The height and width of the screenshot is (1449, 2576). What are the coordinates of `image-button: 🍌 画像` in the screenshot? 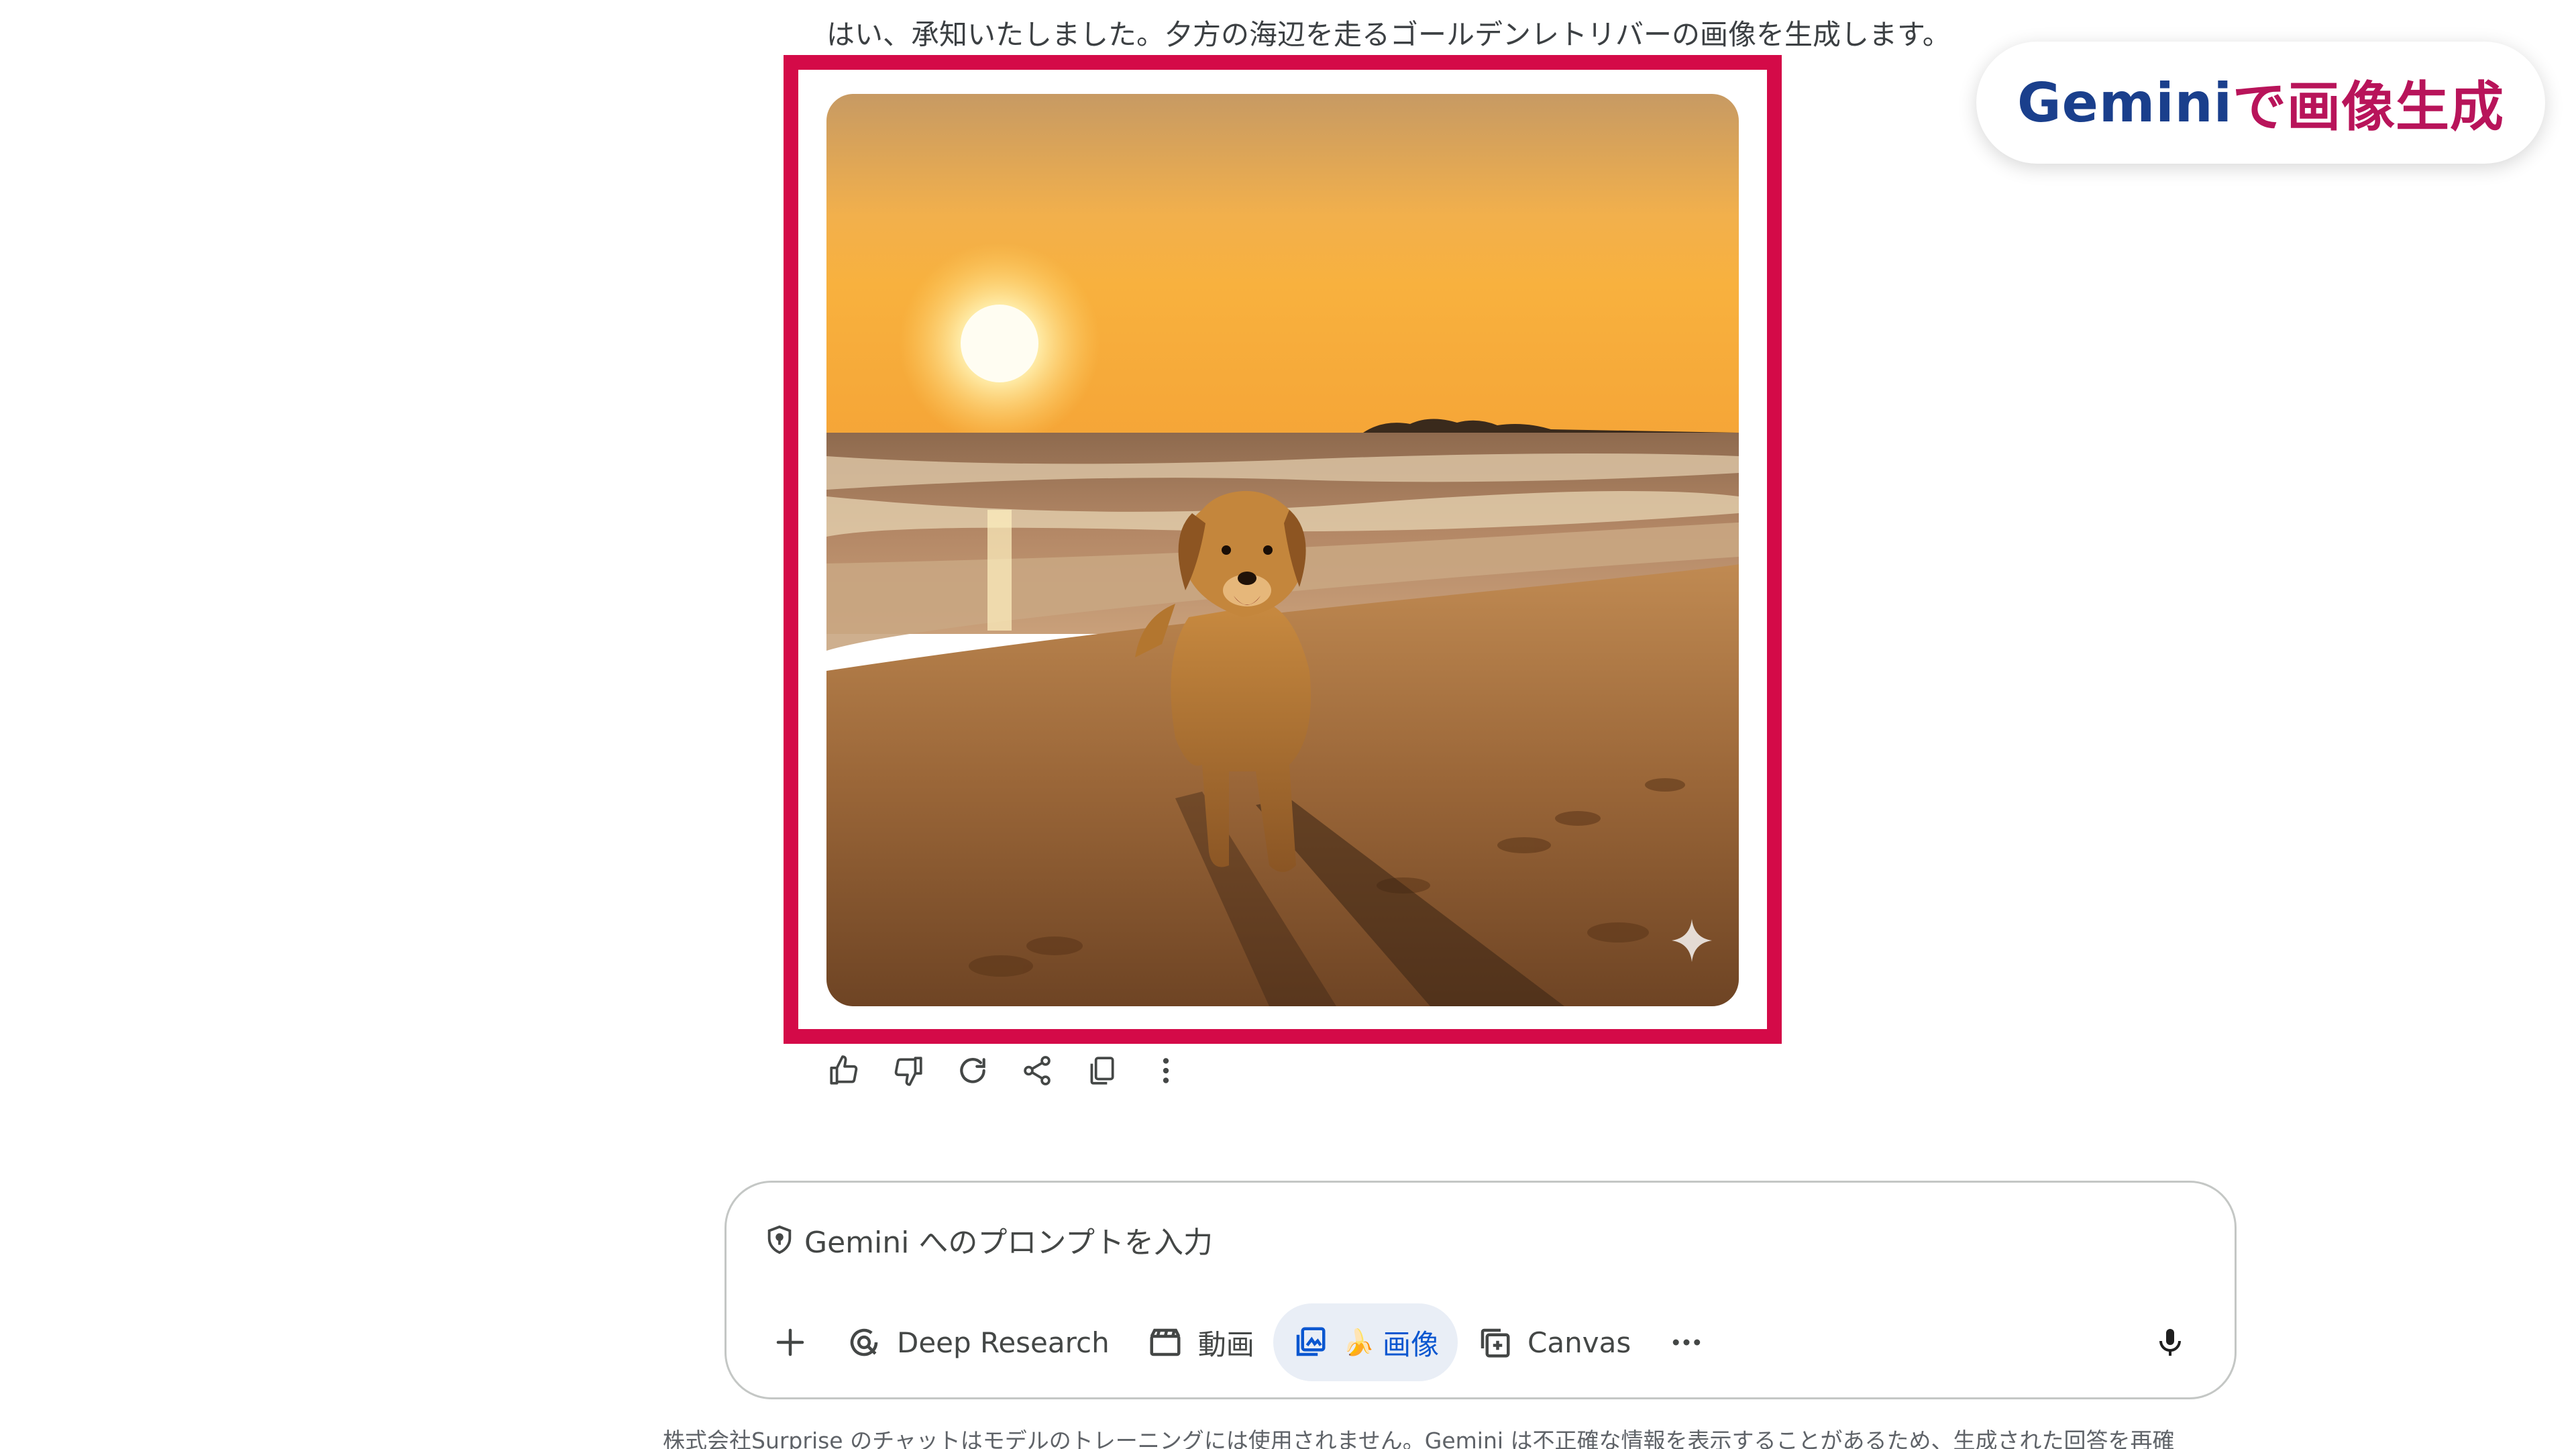 It's located at (1365, 1342).